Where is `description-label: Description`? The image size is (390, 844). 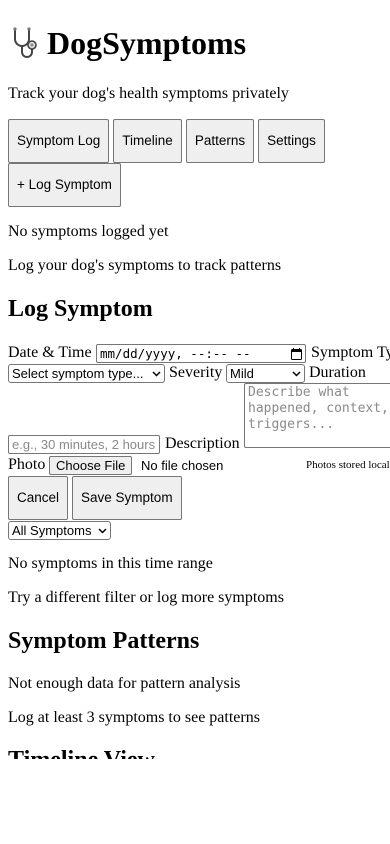 description-label: Description is located at coordinates (202, 443).